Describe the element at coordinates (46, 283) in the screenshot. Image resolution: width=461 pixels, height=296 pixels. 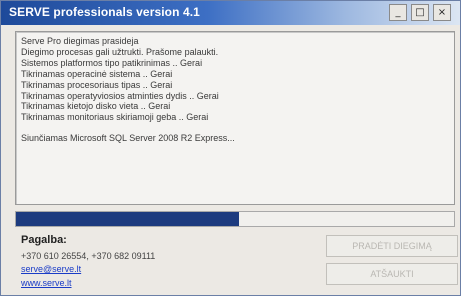
I see `help-website-link: www.serve.lt` at that location.